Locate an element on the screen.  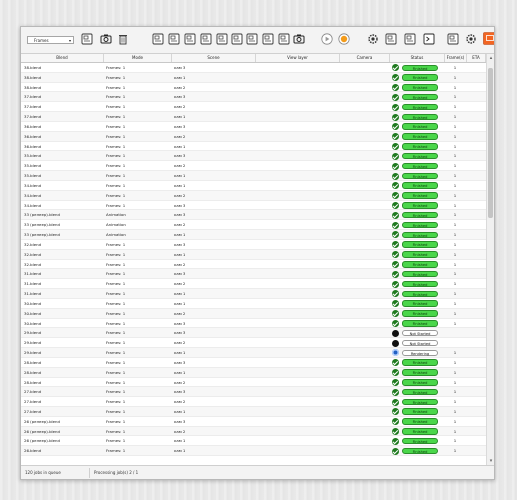
table-row: 32.blend Frames: 1 кам 1 Finished 1 is located at coordinates (253, 254).